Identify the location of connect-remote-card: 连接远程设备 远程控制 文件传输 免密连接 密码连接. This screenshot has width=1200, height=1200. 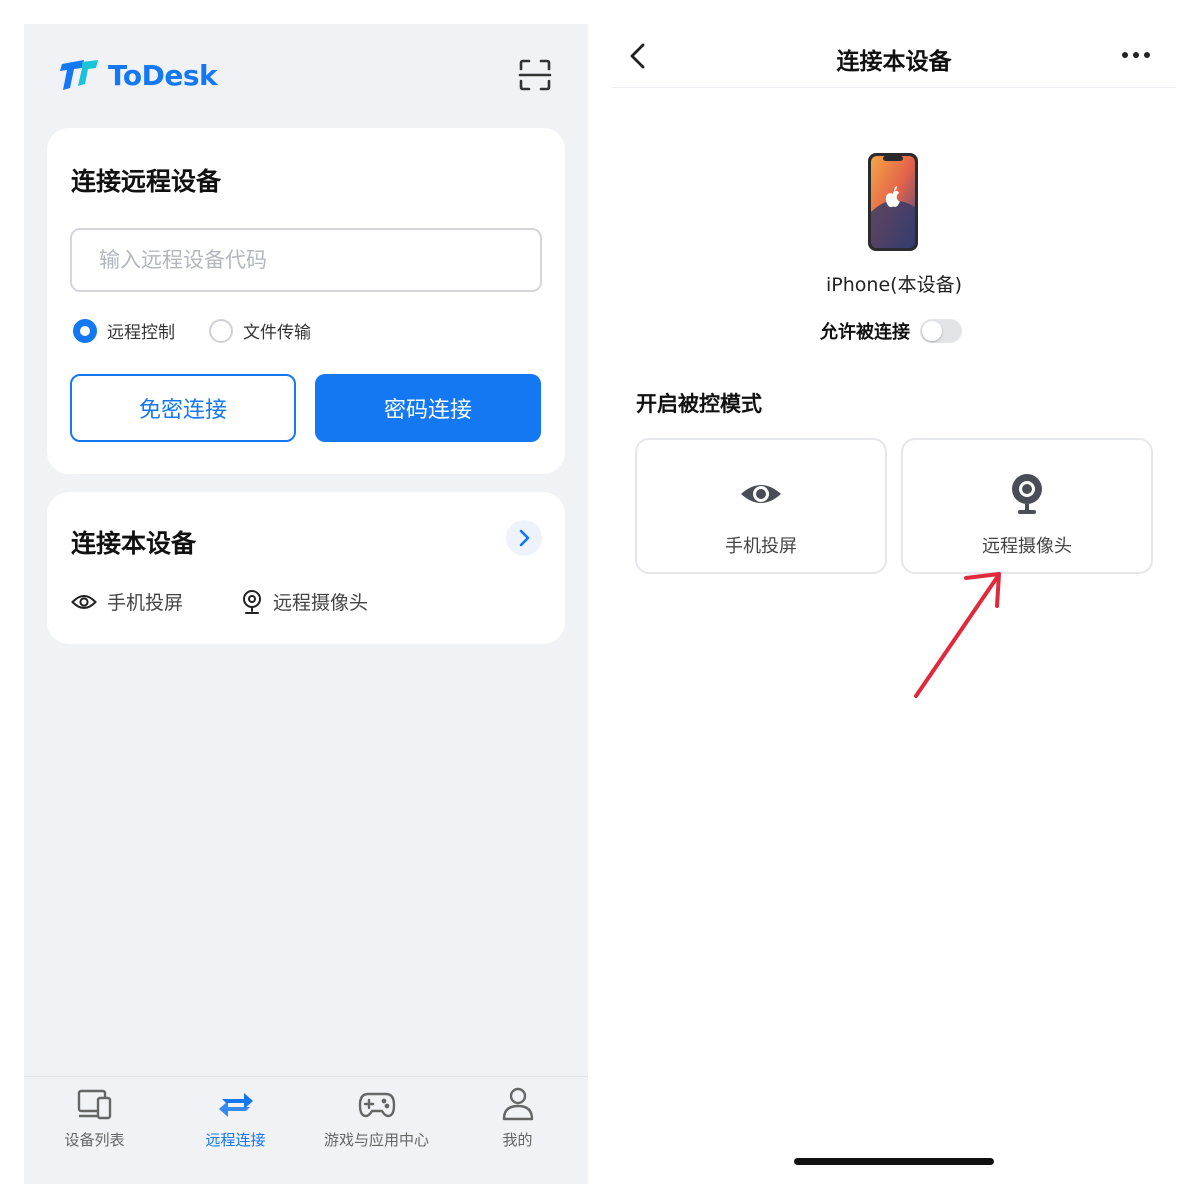
(306, 301).